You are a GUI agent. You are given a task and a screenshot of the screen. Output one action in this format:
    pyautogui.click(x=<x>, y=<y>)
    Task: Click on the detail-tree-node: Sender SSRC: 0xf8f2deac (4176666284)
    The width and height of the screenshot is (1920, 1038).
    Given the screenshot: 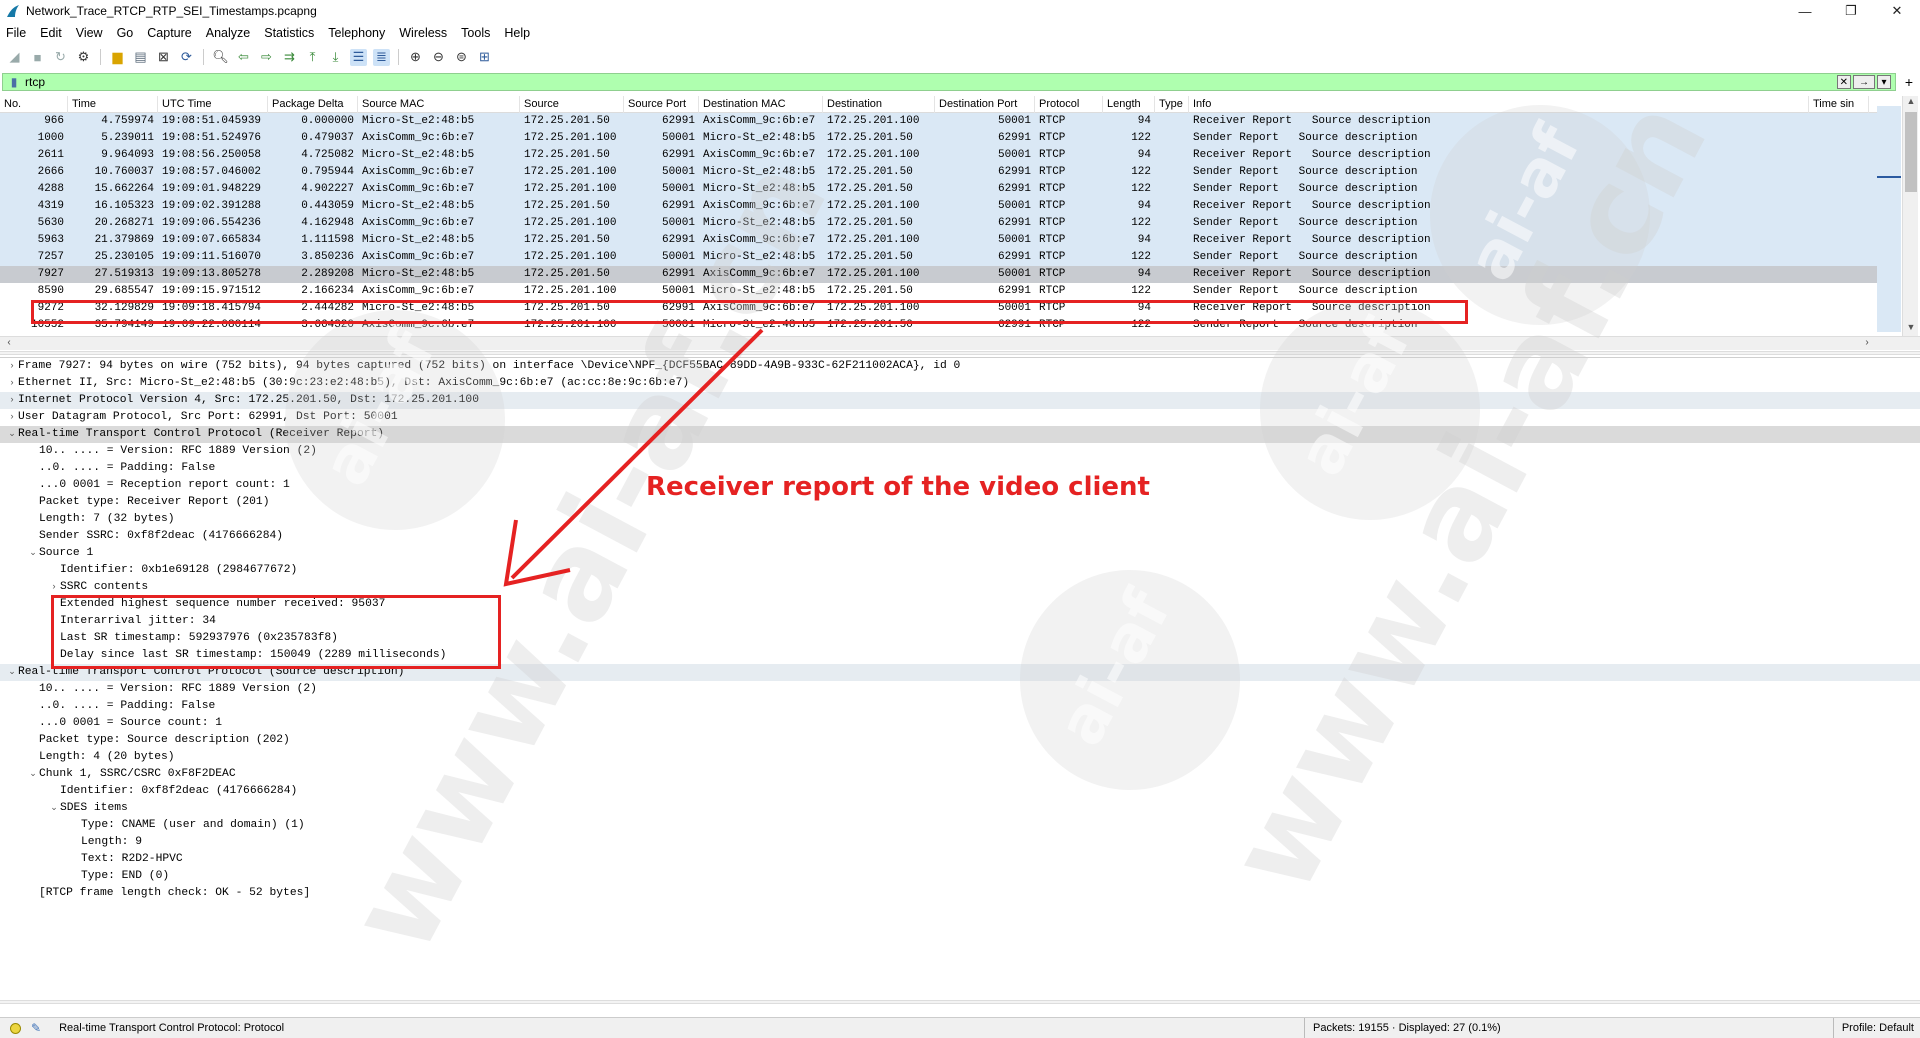 What is the action you would take?
    pyautogui.click(x=960, y=536)
    